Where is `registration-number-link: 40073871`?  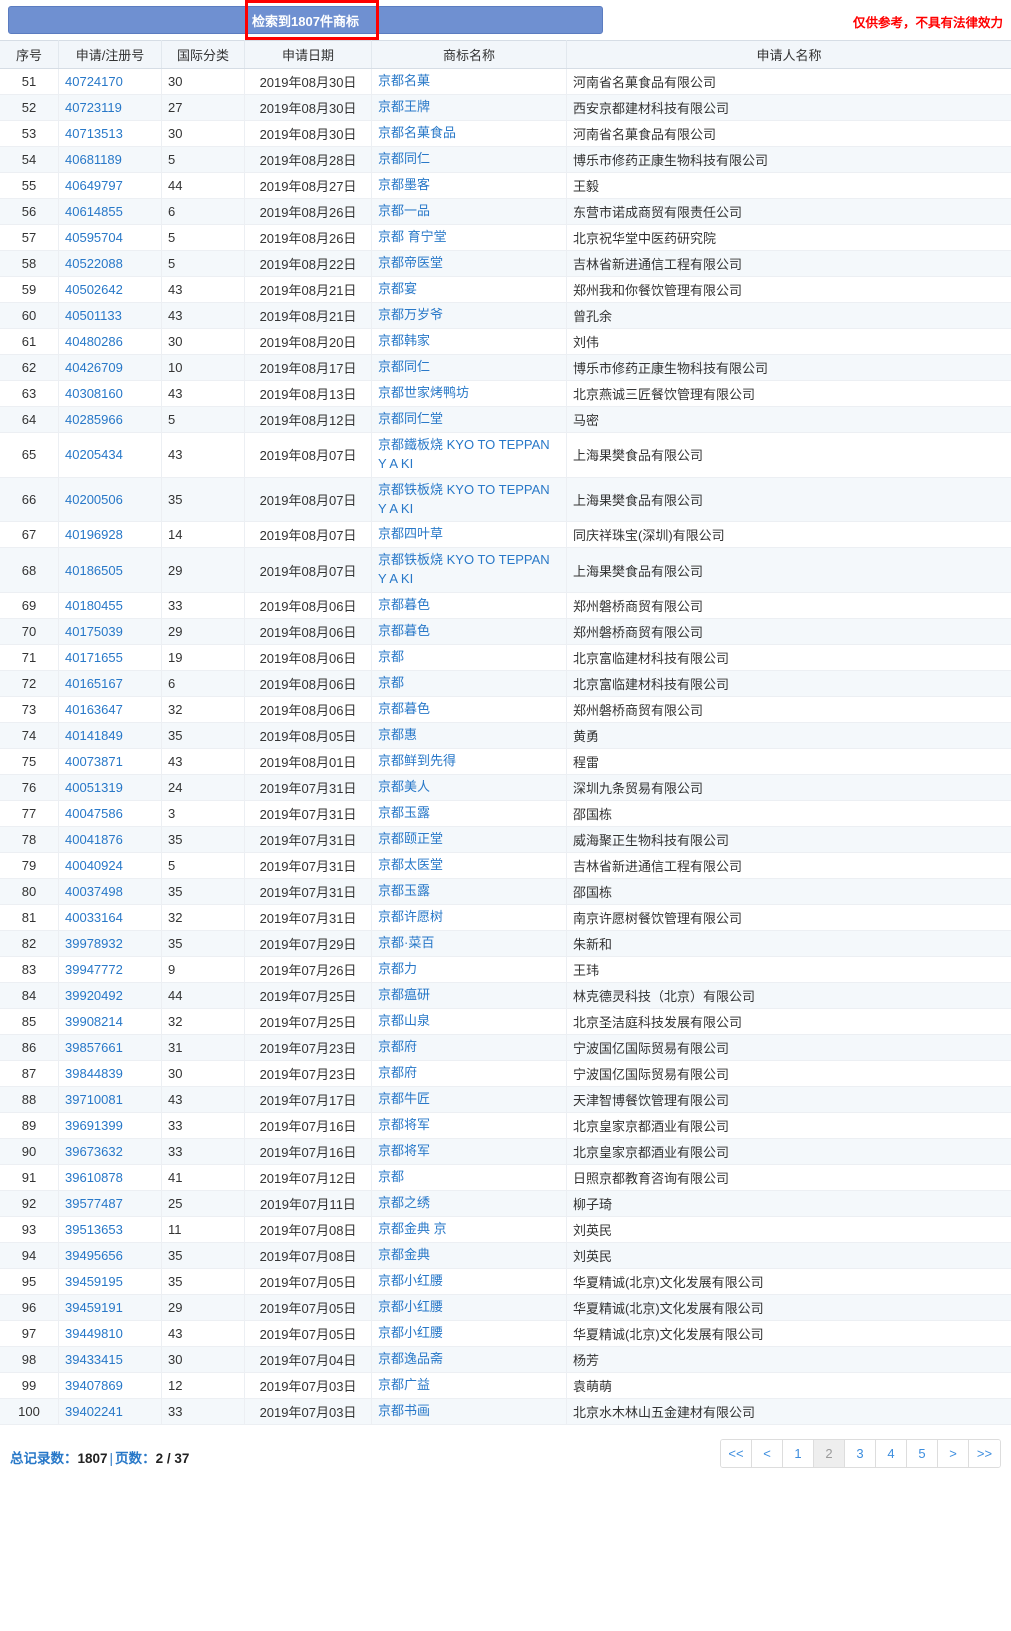 registration-number-link: 40073871 is located at coordinates (94, 761).